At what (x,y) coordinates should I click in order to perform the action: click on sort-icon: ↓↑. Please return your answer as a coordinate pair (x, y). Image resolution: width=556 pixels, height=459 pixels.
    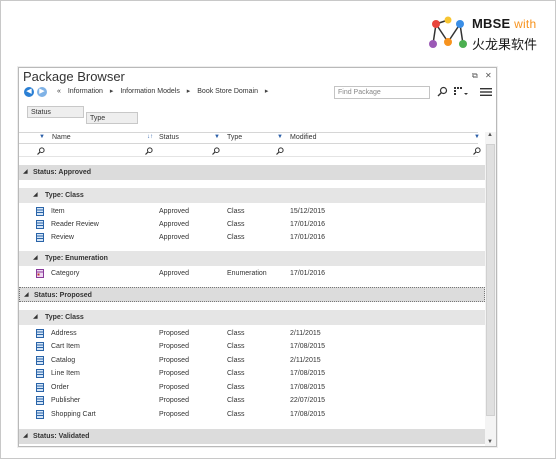
    Looking at the image, I should click on (150, 137).